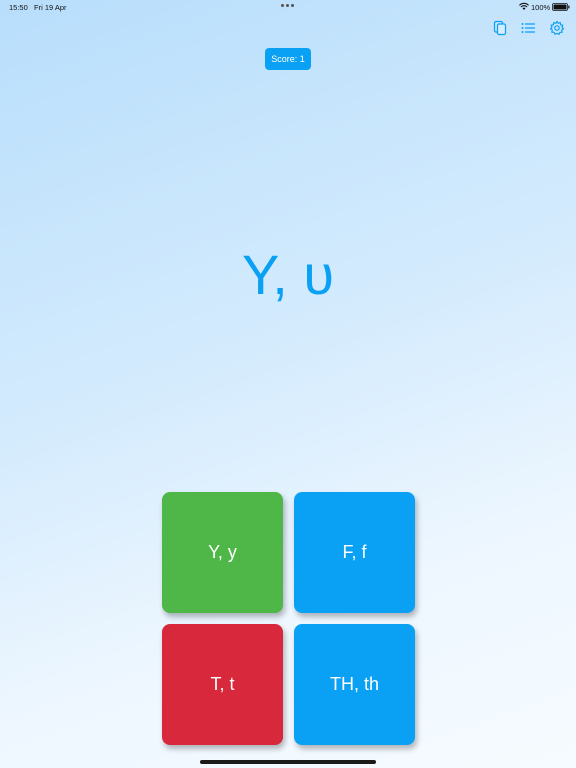 This screenshot has height=768, width=576. I want to click on status-date: Fri 19 Apr, so click(50, 7).